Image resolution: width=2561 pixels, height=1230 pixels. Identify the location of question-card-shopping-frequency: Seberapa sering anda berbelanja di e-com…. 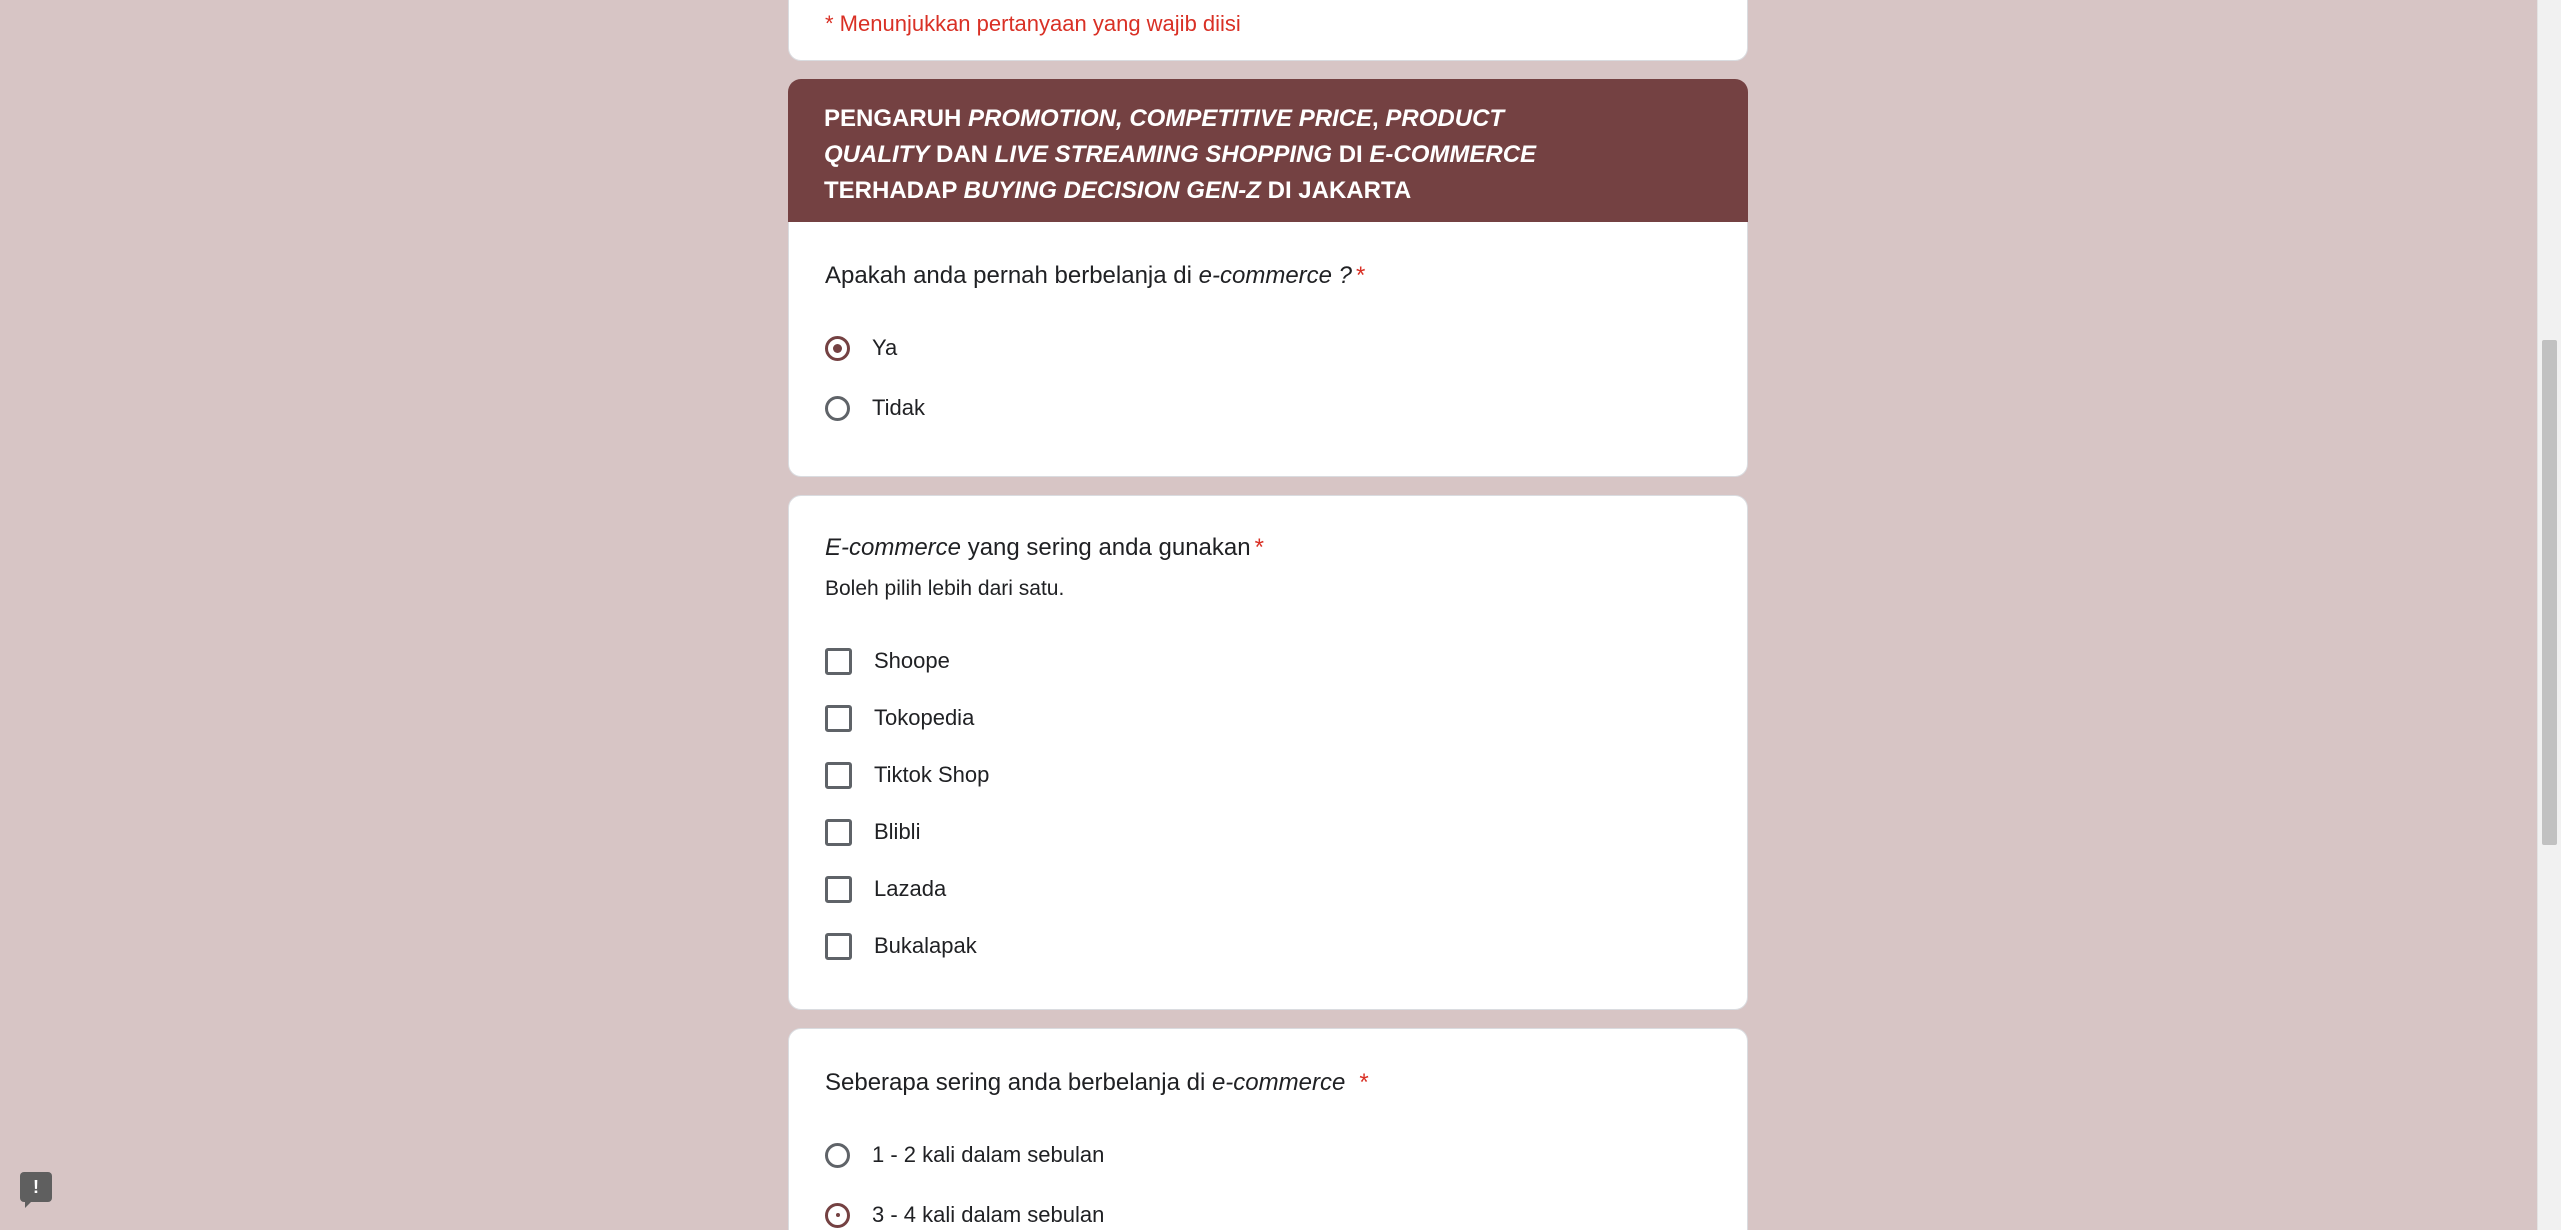
(1268, 1129).